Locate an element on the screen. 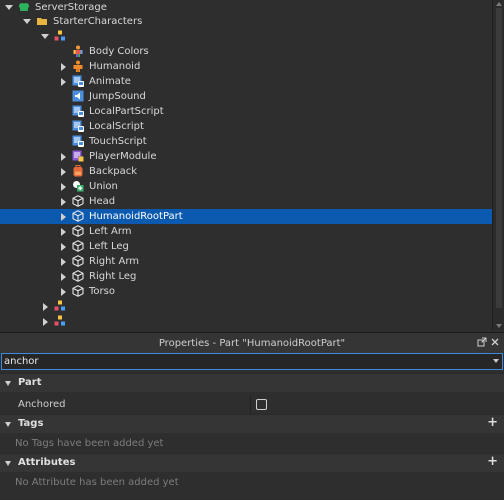  add-tag-button: + is located at coordinates (492, 423).